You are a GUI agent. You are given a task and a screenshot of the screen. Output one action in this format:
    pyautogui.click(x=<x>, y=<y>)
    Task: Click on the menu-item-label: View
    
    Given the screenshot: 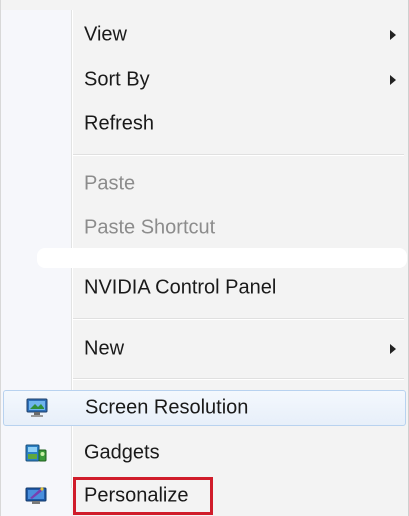 What is the action you would take?
    pyautogui.click(x=105, y=34)
    